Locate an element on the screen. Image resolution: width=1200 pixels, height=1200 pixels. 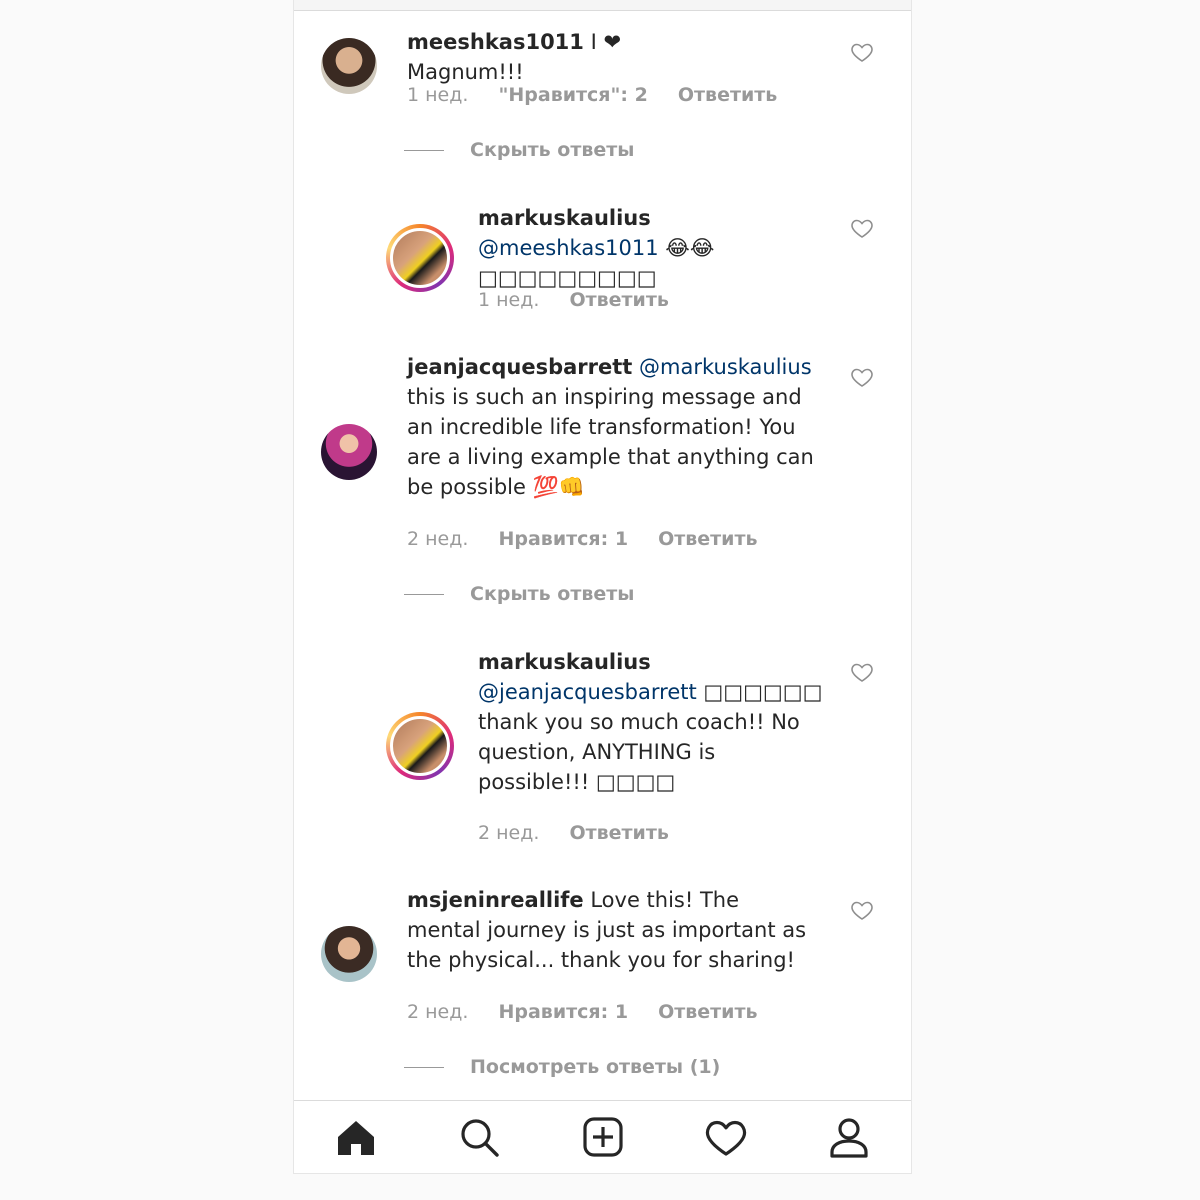
comment-meta: 1 нед. "Нравится": 2 Ответить is located at coordinates (592, 95).